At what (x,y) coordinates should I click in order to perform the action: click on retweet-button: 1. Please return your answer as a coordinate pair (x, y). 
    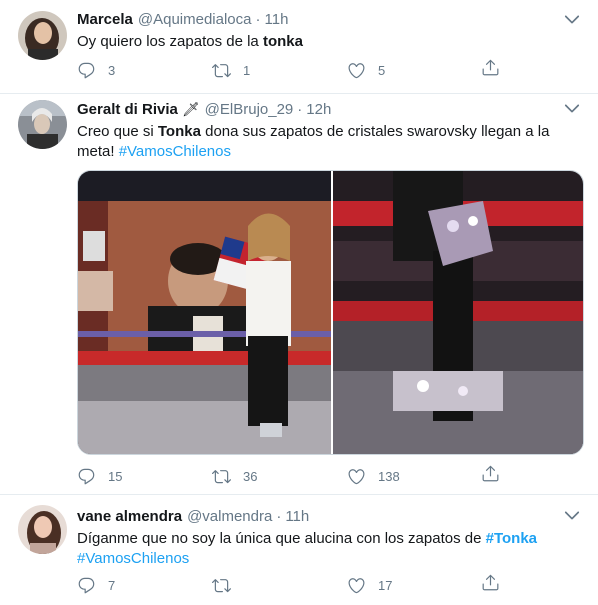
    Looking at the image, I should click on (279, 70).